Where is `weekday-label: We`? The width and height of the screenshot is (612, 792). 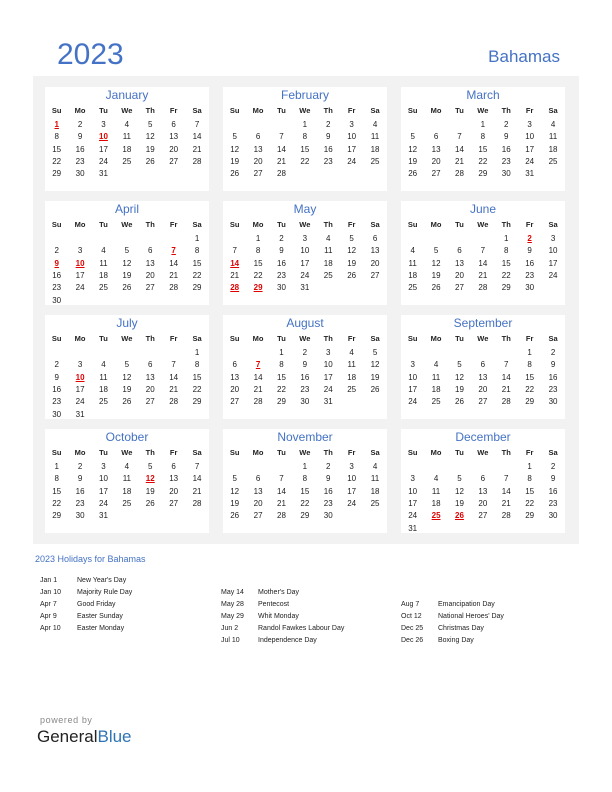
weekday-label: We is located at coordinates (305, 338).